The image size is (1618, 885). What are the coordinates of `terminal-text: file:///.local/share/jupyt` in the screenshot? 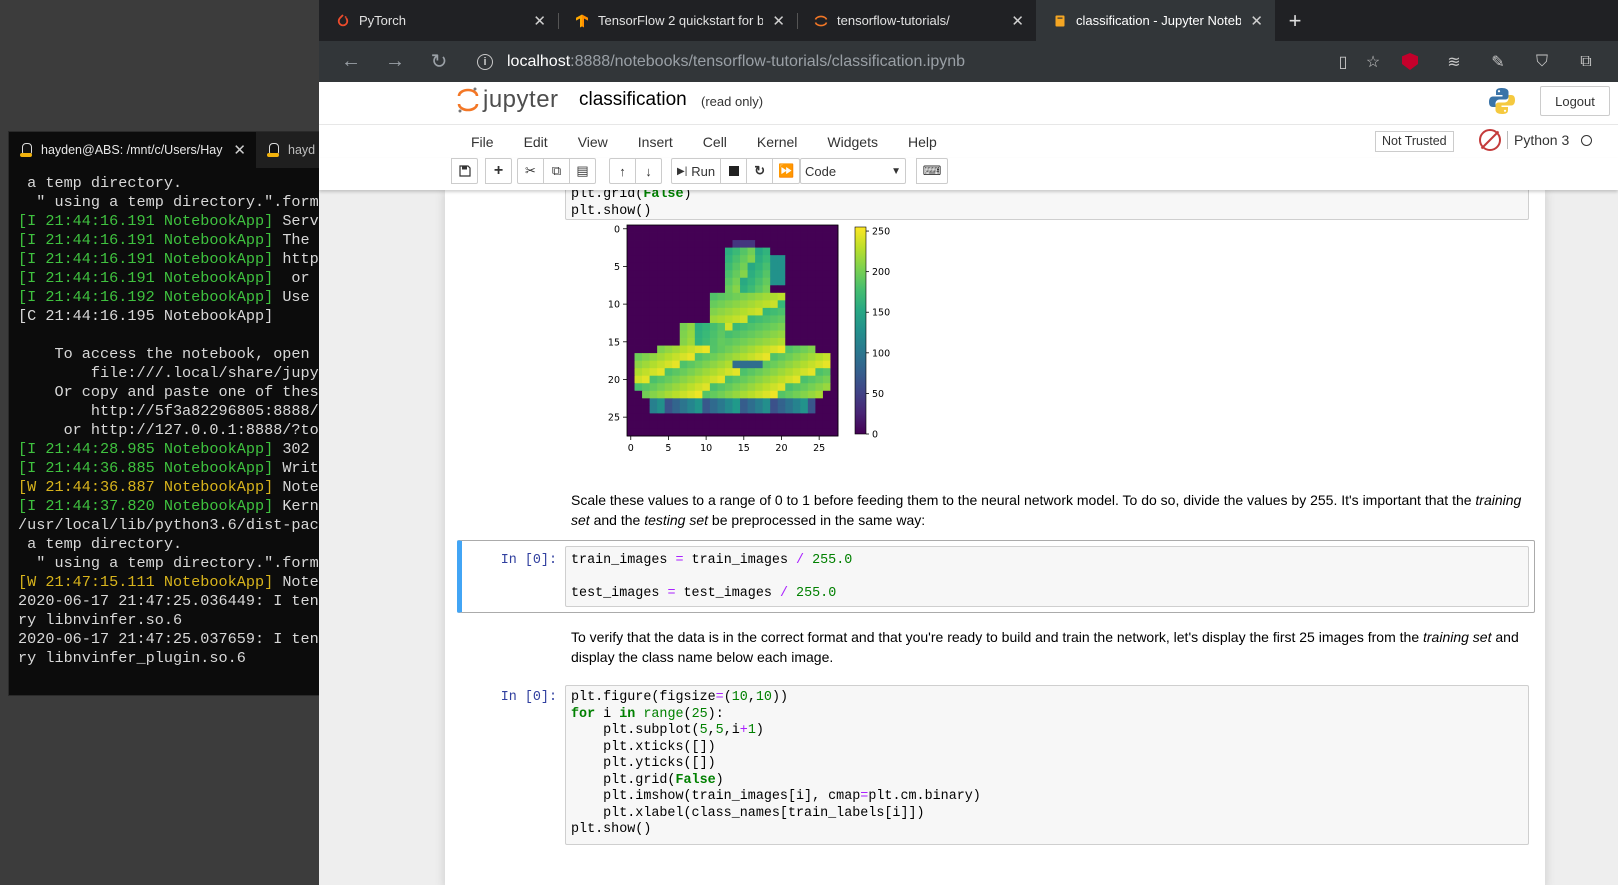 It's located at (173, 373).